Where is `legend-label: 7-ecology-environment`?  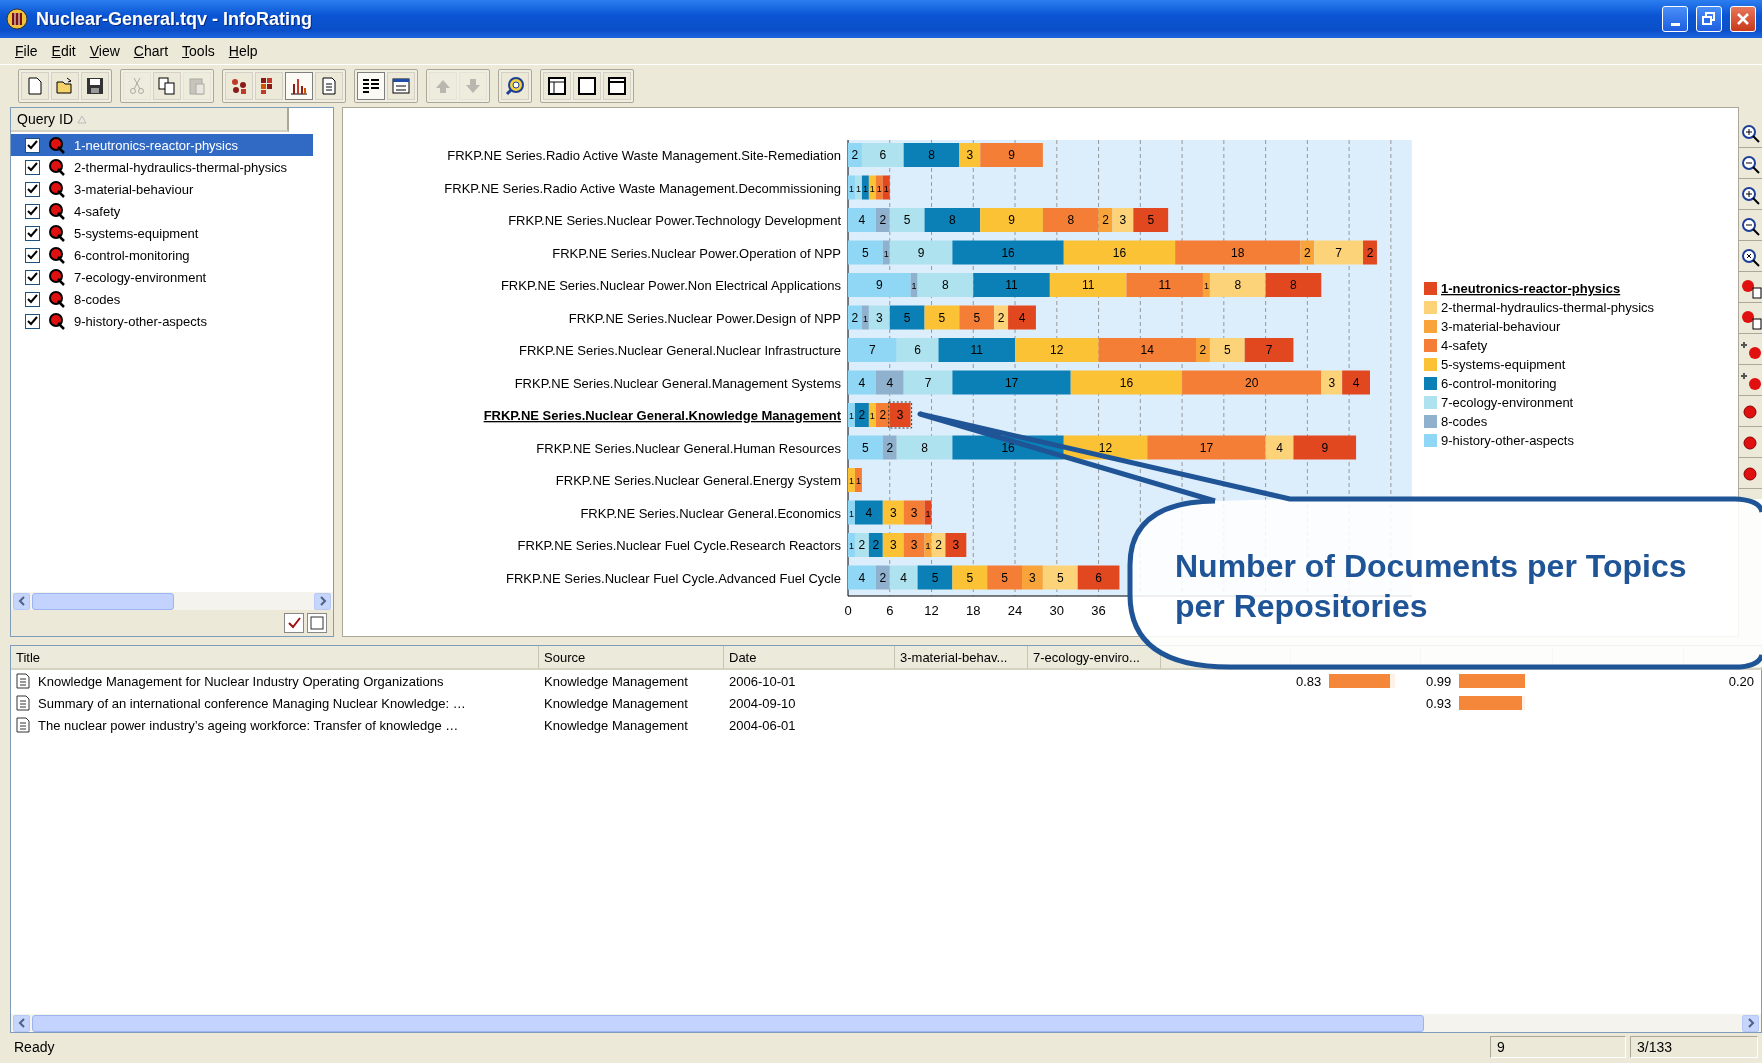 legend-label: 7-ecology-environment is located at coordinates (1507, 402).